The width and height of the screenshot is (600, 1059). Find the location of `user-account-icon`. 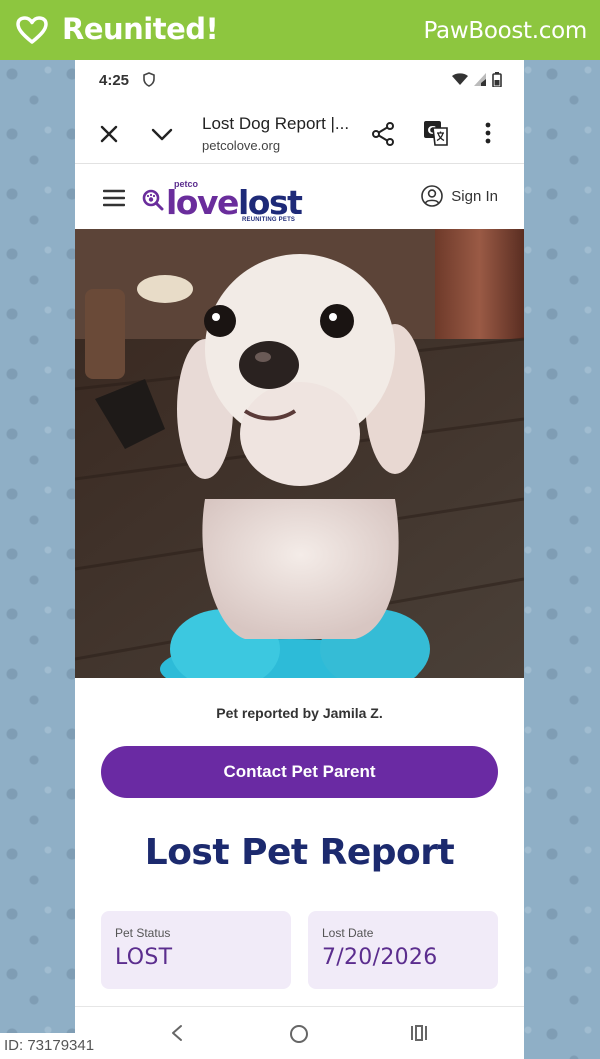

user-account-icon is located at coordinates (432, 196).